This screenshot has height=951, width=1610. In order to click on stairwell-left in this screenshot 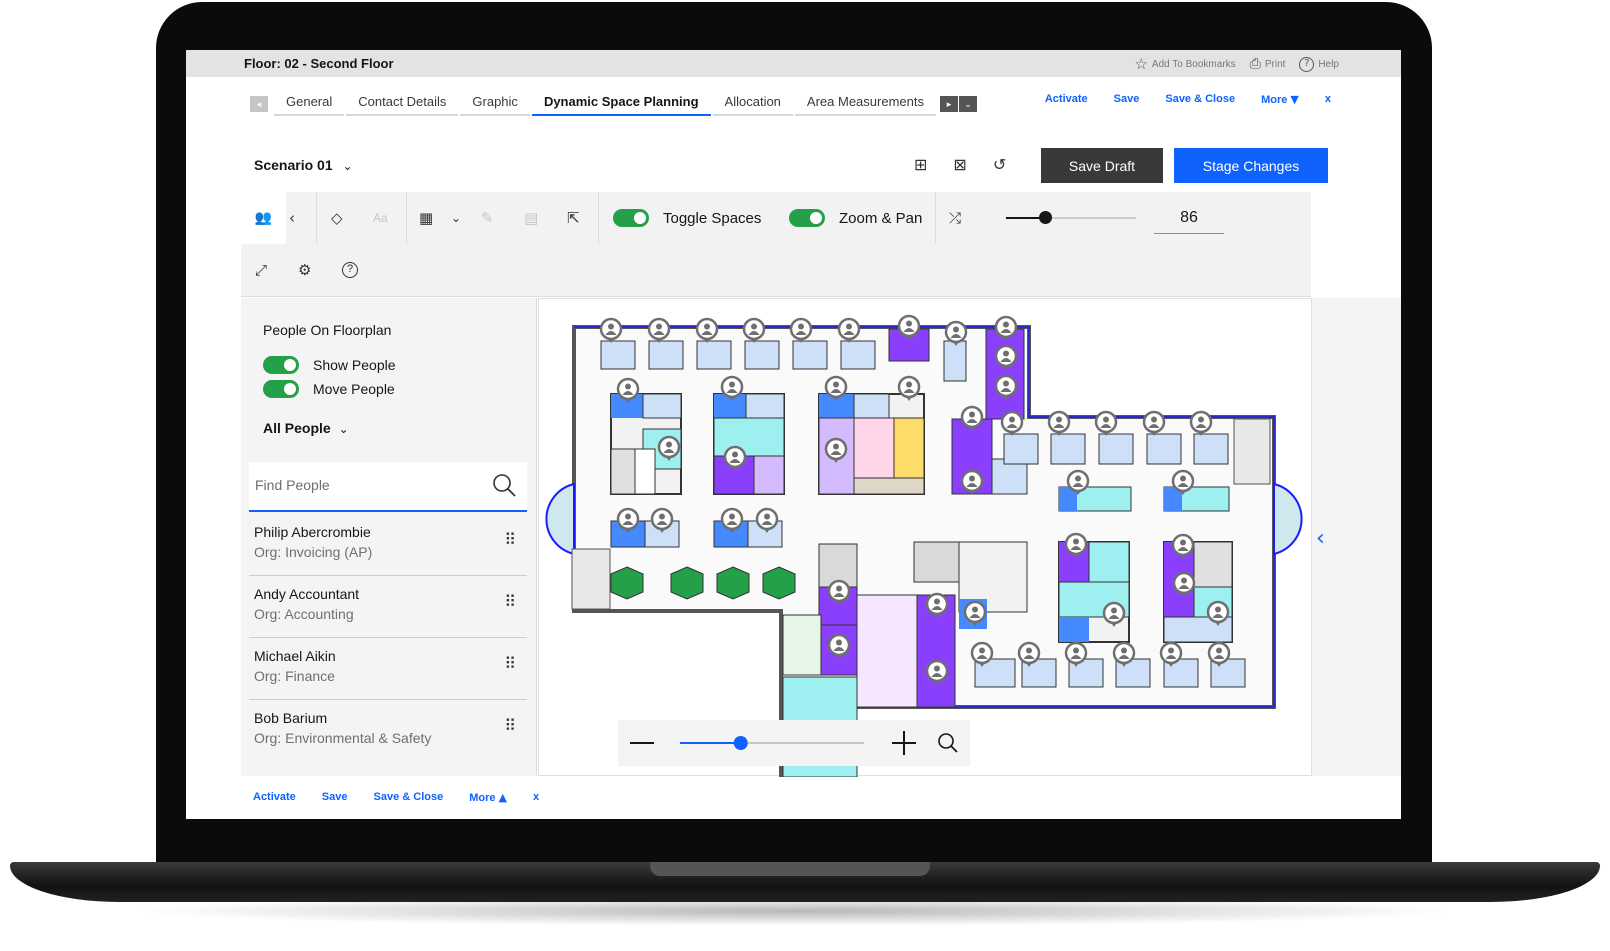, I will do `click(591, 579)`.